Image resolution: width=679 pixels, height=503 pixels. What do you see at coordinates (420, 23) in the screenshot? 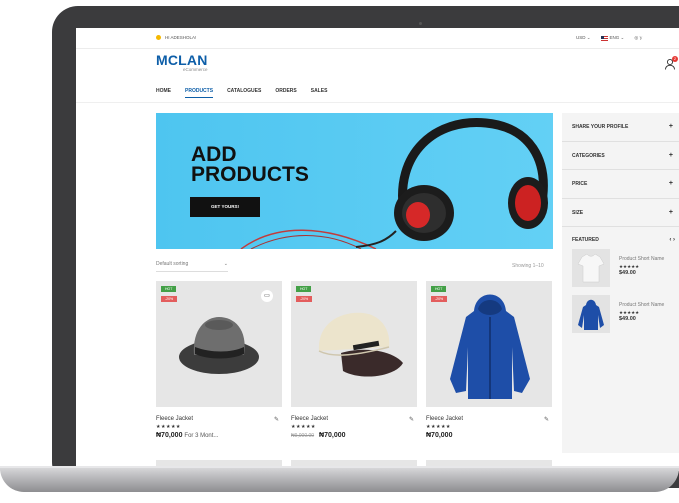
I see `webcam-dot` at bounding box center [420, 23].